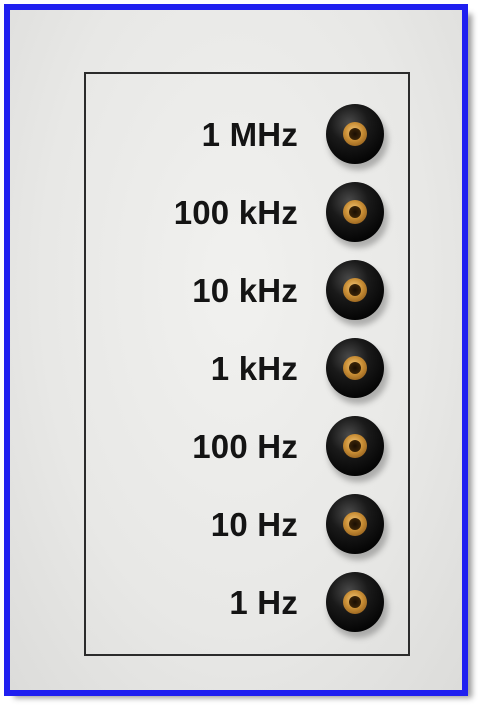 This screenshot has height=705, width=478. I want to click on output-row: 10 kHz, so click(247, 292).